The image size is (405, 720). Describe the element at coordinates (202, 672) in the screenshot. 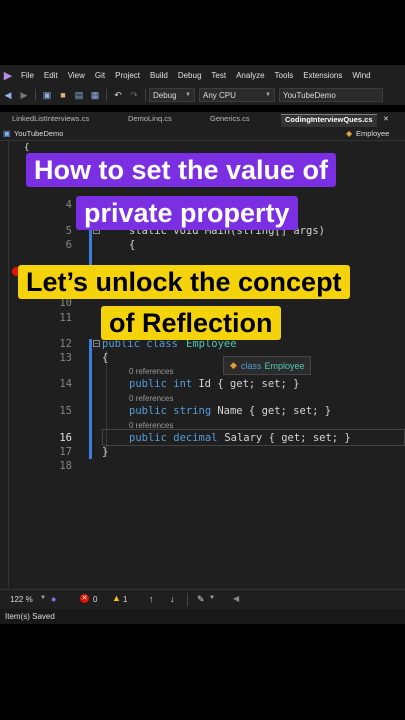

I see `bottom-black-band` at that location.